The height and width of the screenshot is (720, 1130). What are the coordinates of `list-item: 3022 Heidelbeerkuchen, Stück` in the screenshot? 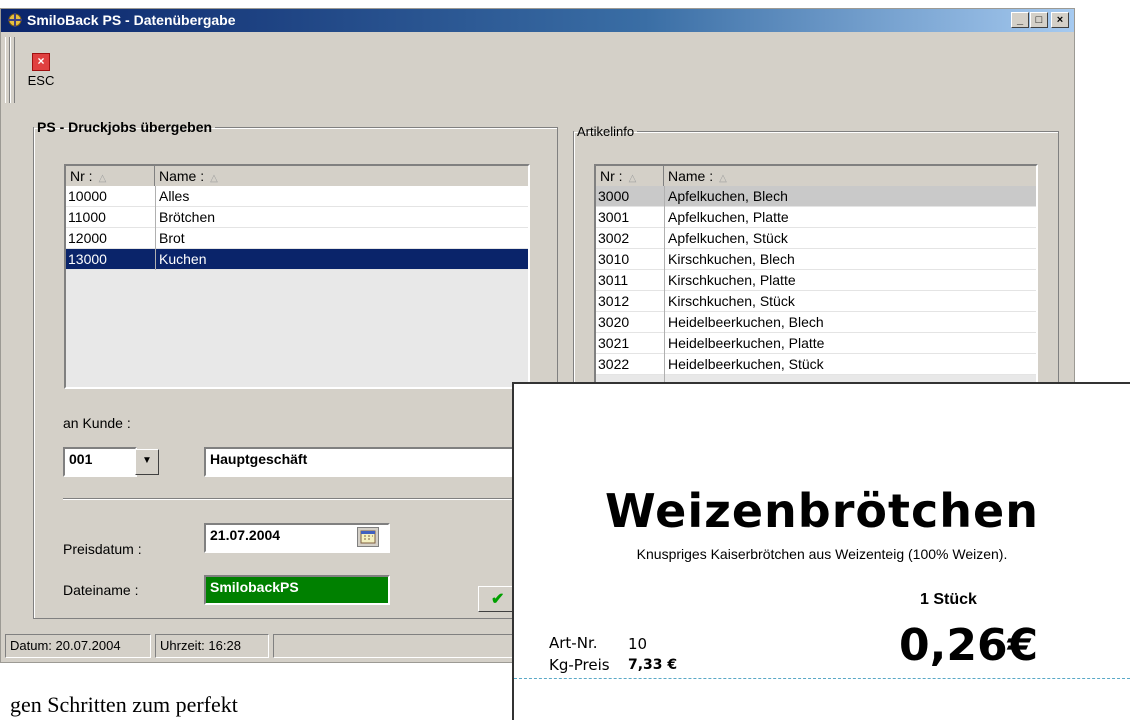 It's located at (816, 364).